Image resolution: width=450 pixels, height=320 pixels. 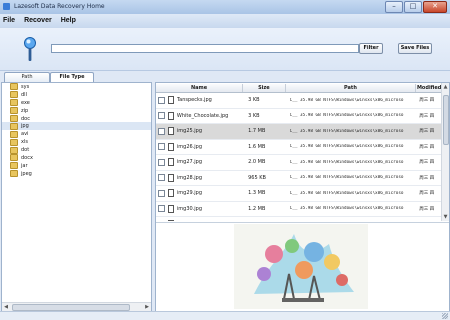 I want to click on tree-item-label: jpeg, so click(x=26, y=174).